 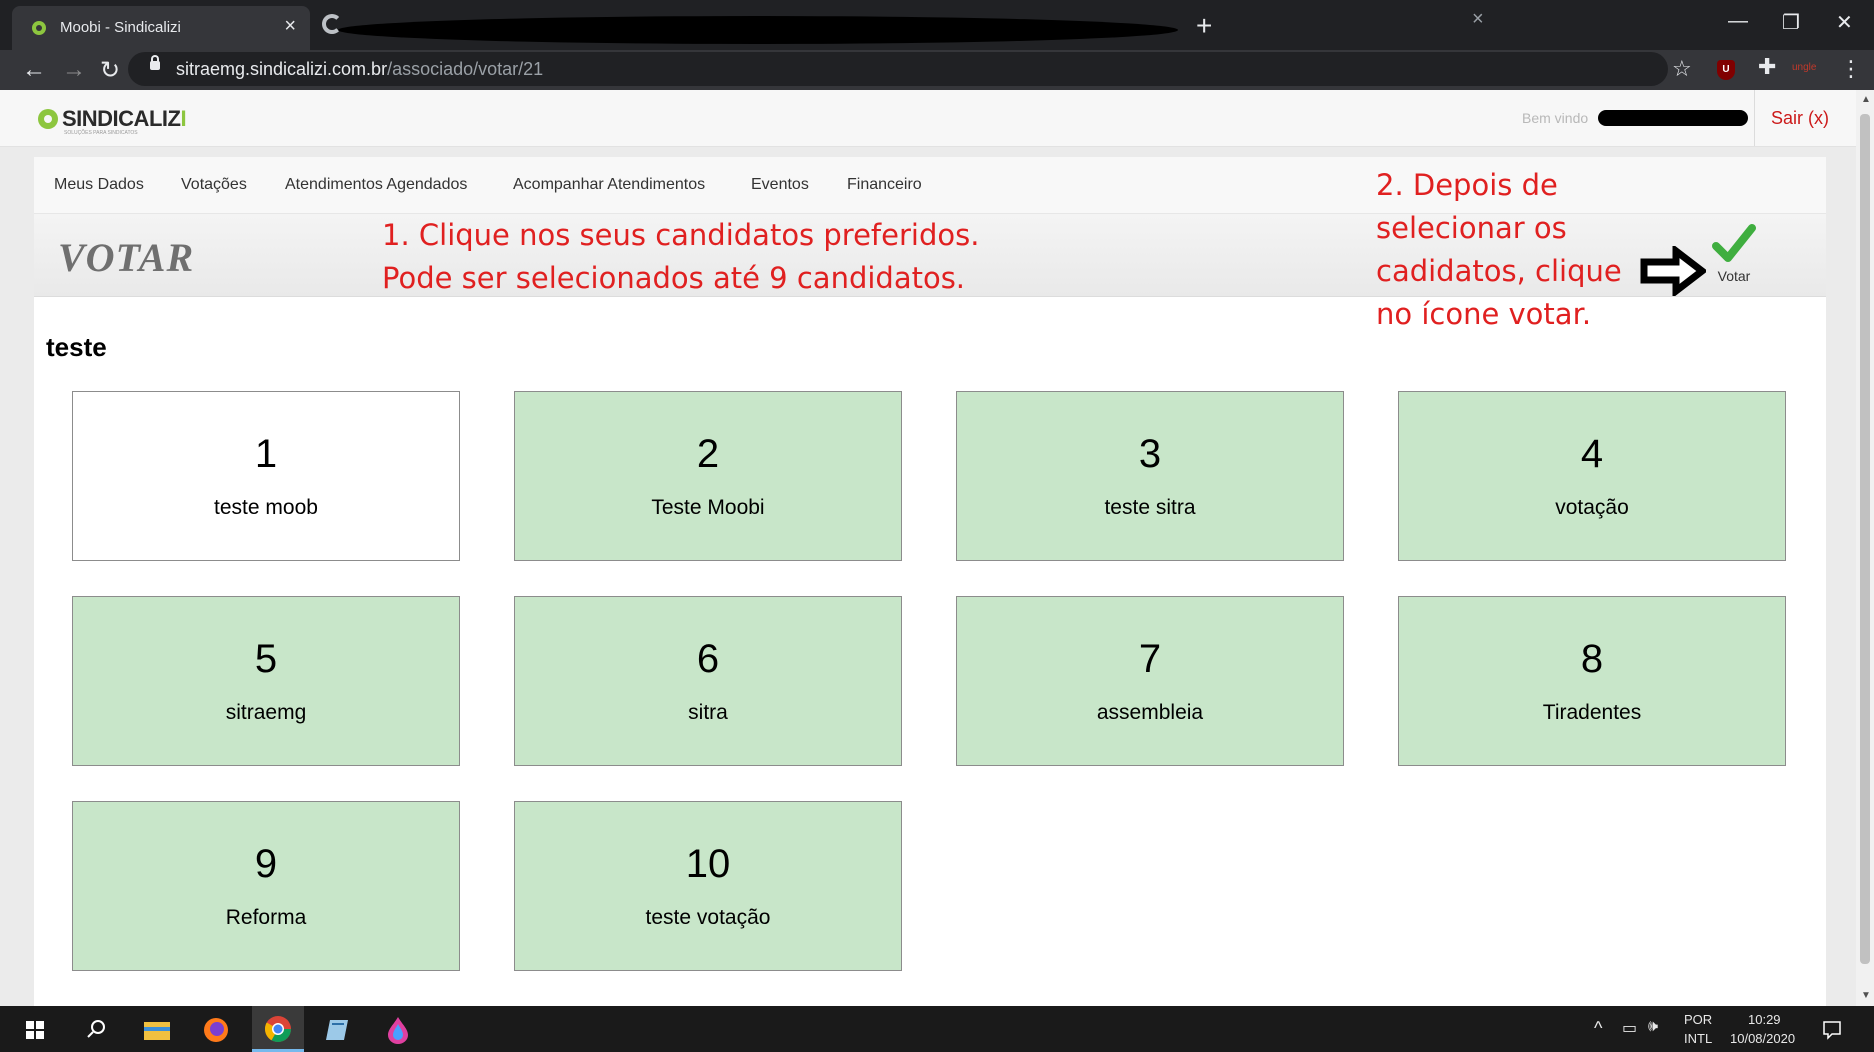 What do you see at coordinates (34, 70) in the screenshot?
I see `back-arrow-icon: ←` at bounding box center [34, 70].